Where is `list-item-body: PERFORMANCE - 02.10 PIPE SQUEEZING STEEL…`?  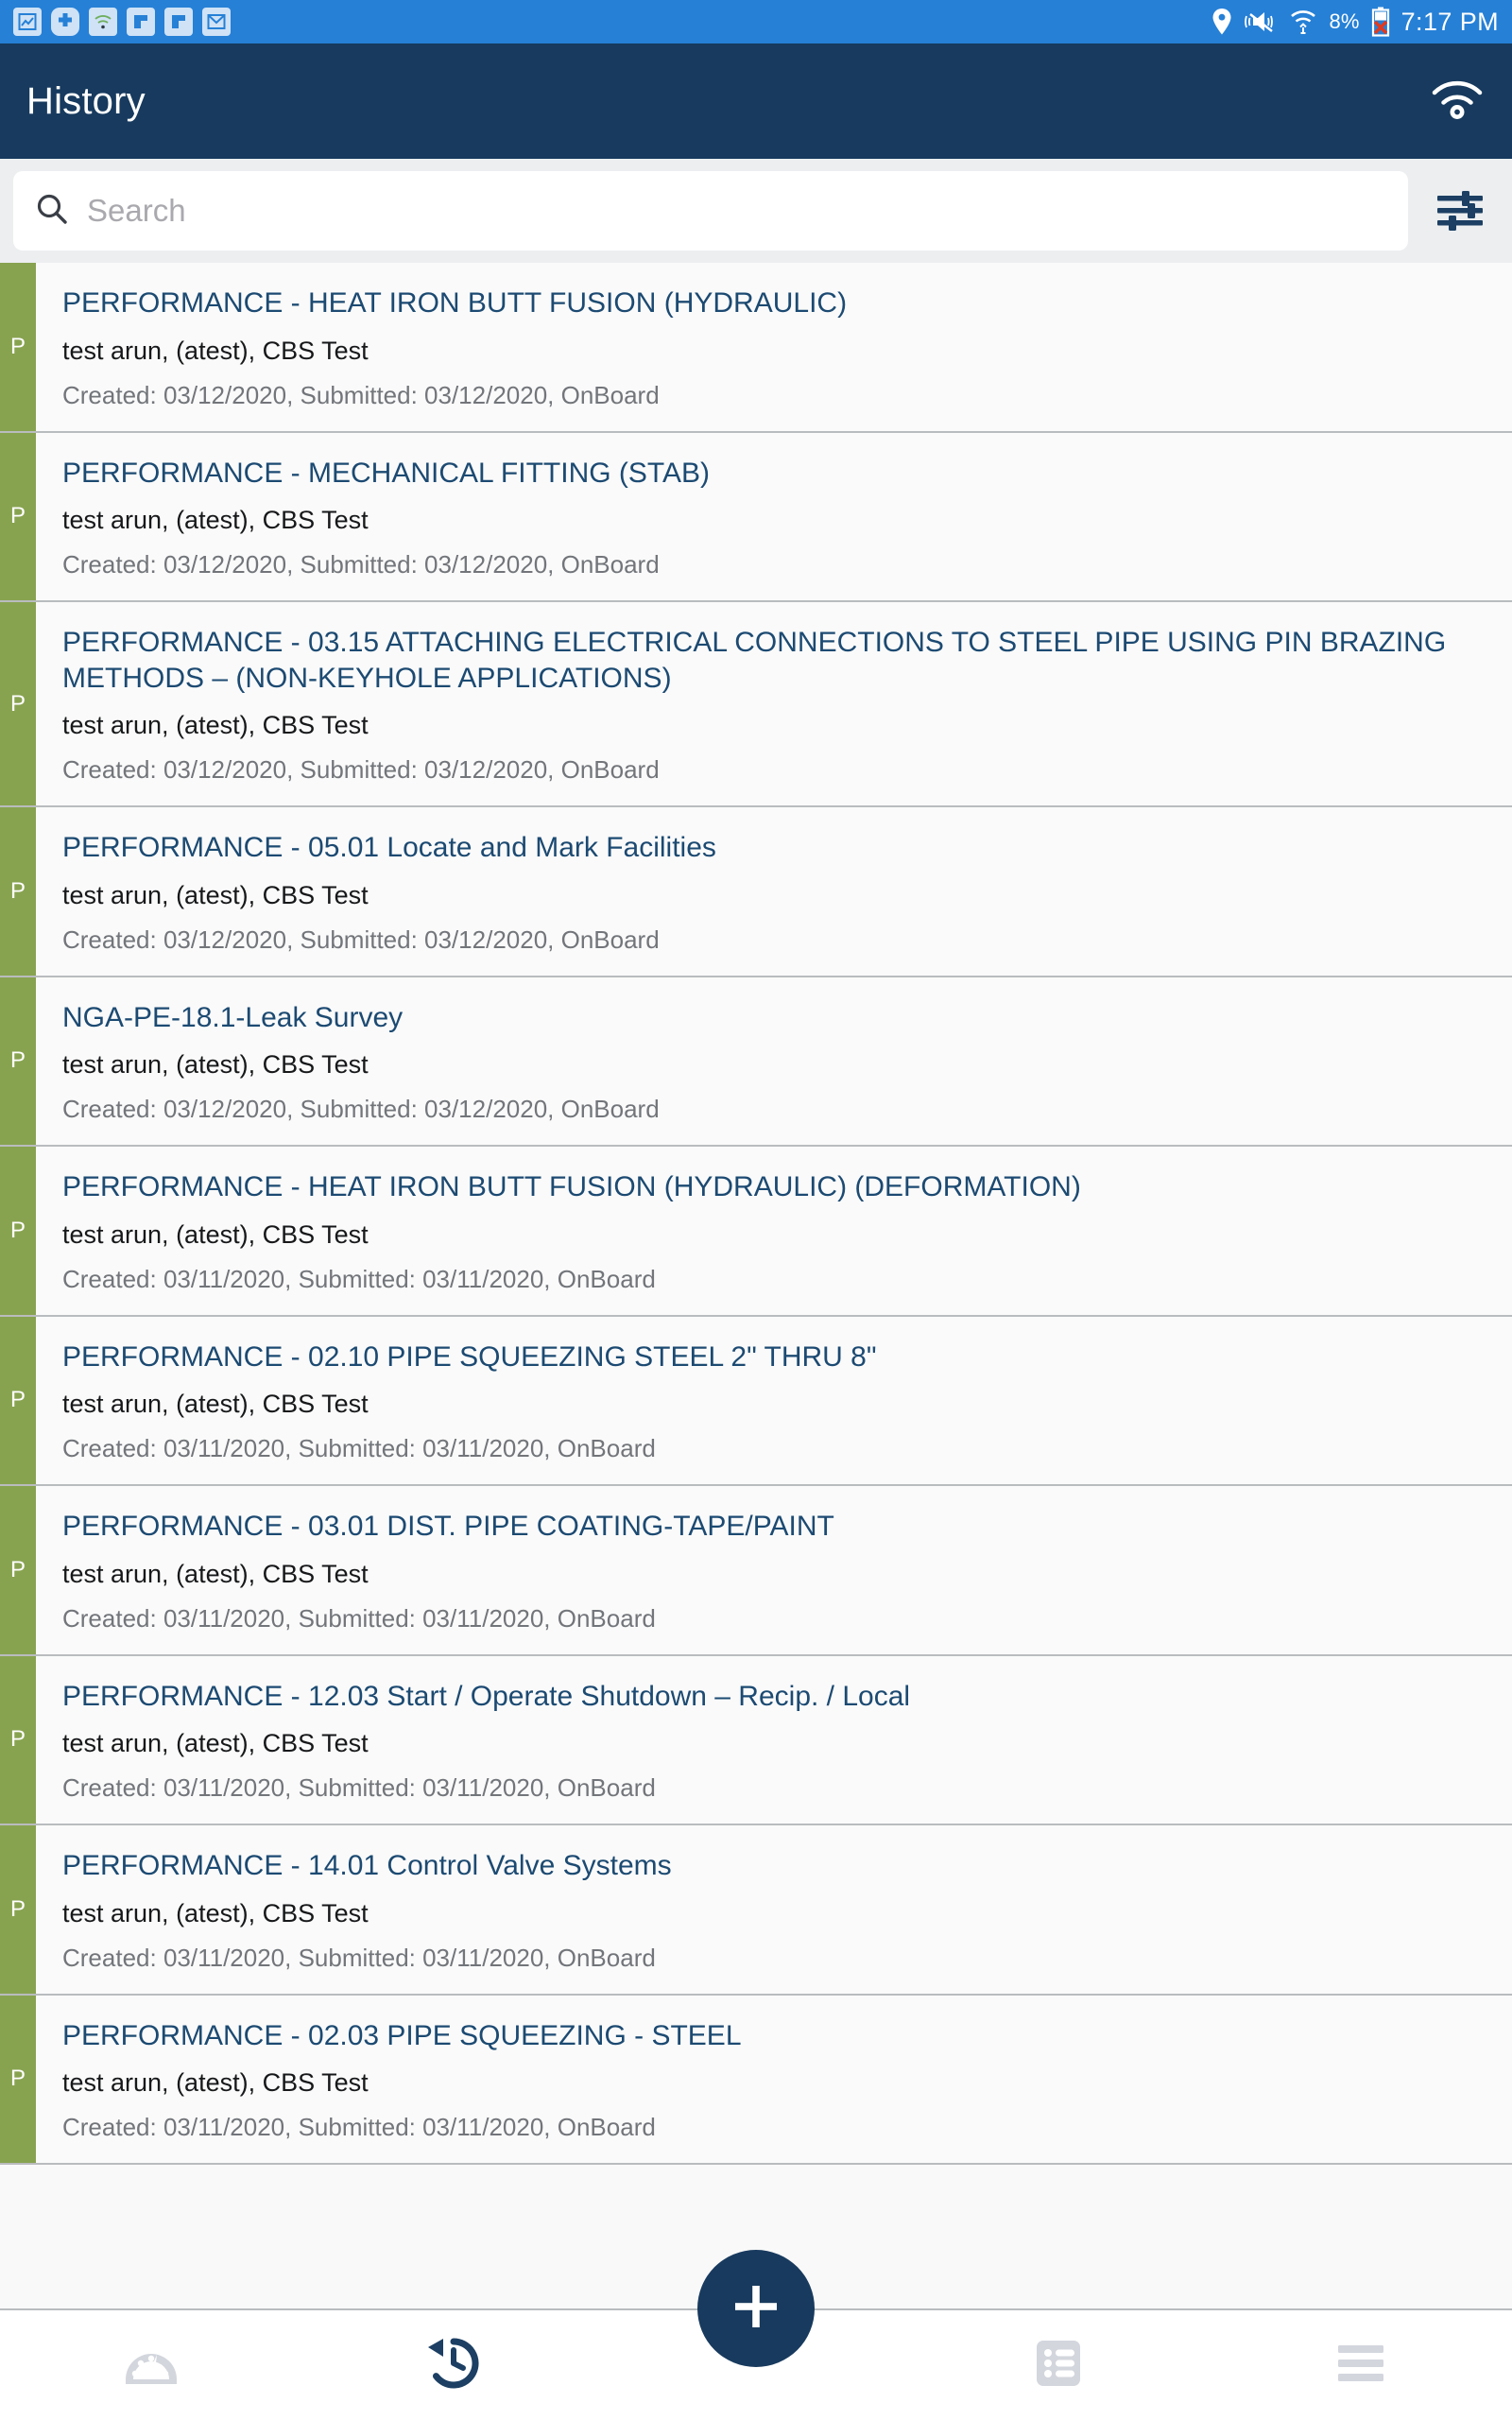 list-item-body: PERFORMANCE - 02.10 PIPE SQUEEZING STEEL… is located at coordinates (774, 1401).